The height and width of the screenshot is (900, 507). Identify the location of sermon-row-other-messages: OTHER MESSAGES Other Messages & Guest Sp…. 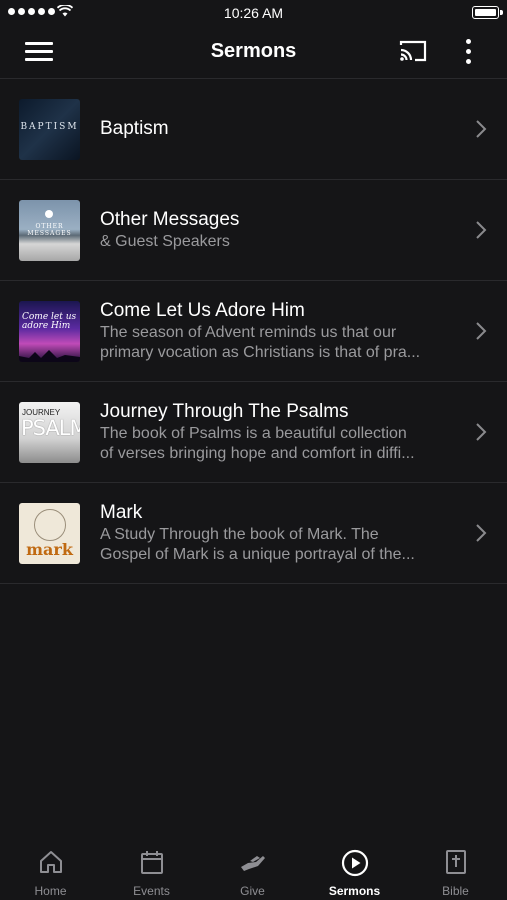
(253, 230).